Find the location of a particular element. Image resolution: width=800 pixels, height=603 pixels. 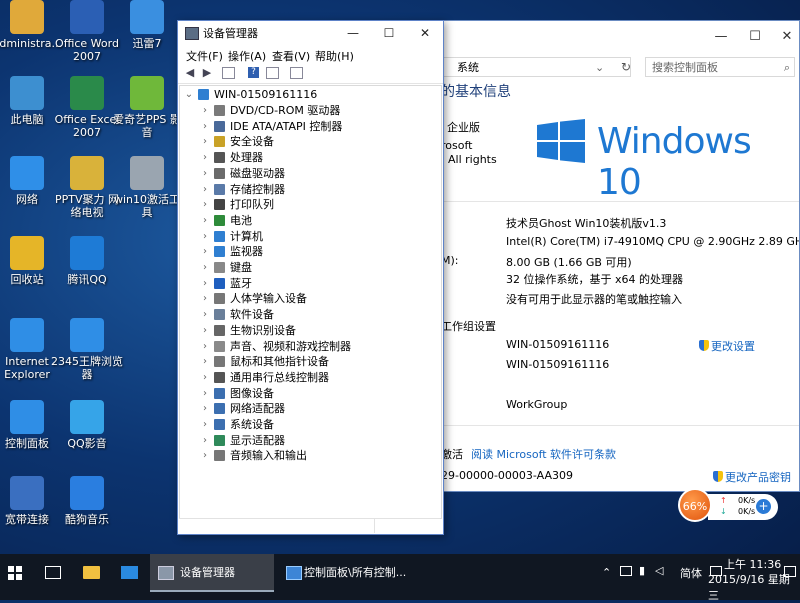

volume-icon: ◁ is located at coordinates (659, 570).